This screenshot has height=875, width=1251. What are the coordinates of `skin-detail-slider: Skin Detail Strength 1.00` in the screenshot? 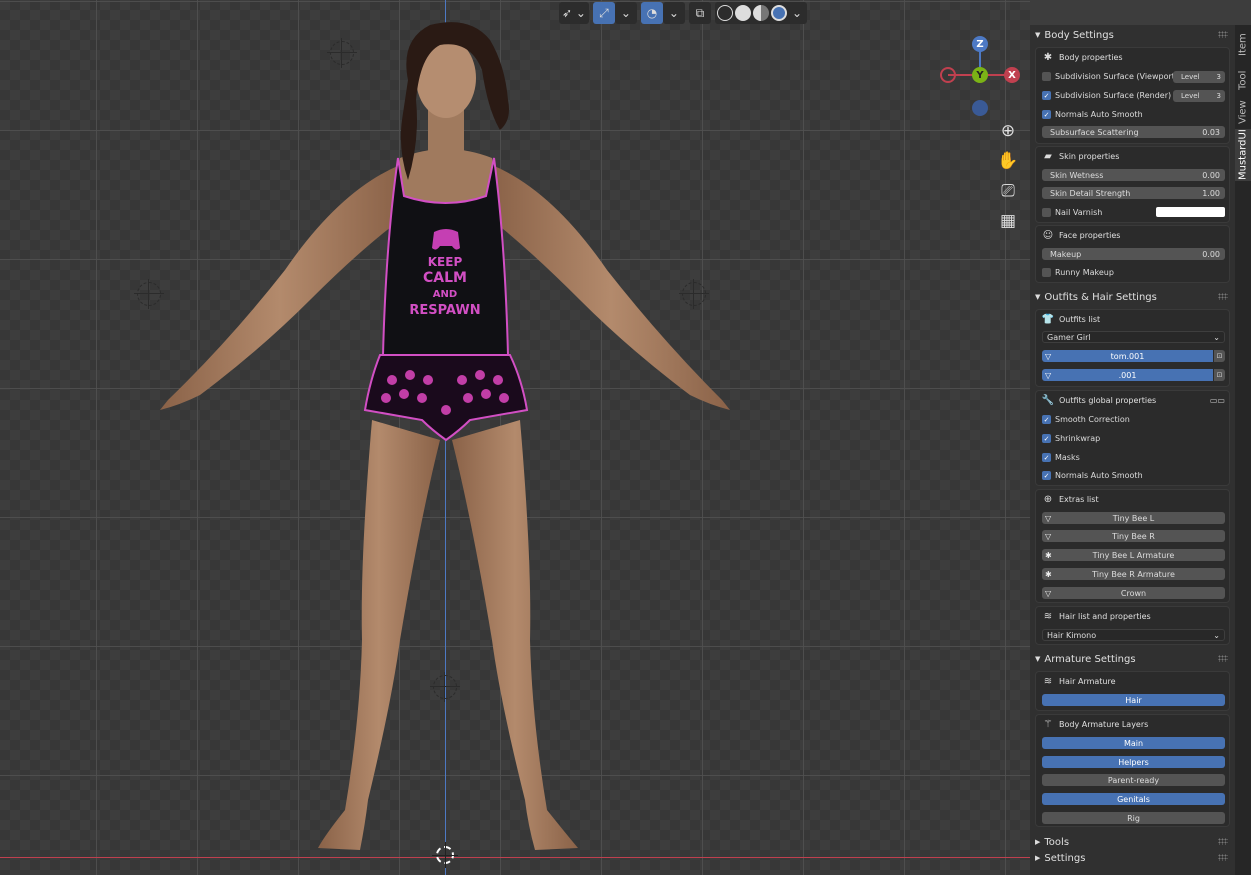 It's located at (1133, 193).